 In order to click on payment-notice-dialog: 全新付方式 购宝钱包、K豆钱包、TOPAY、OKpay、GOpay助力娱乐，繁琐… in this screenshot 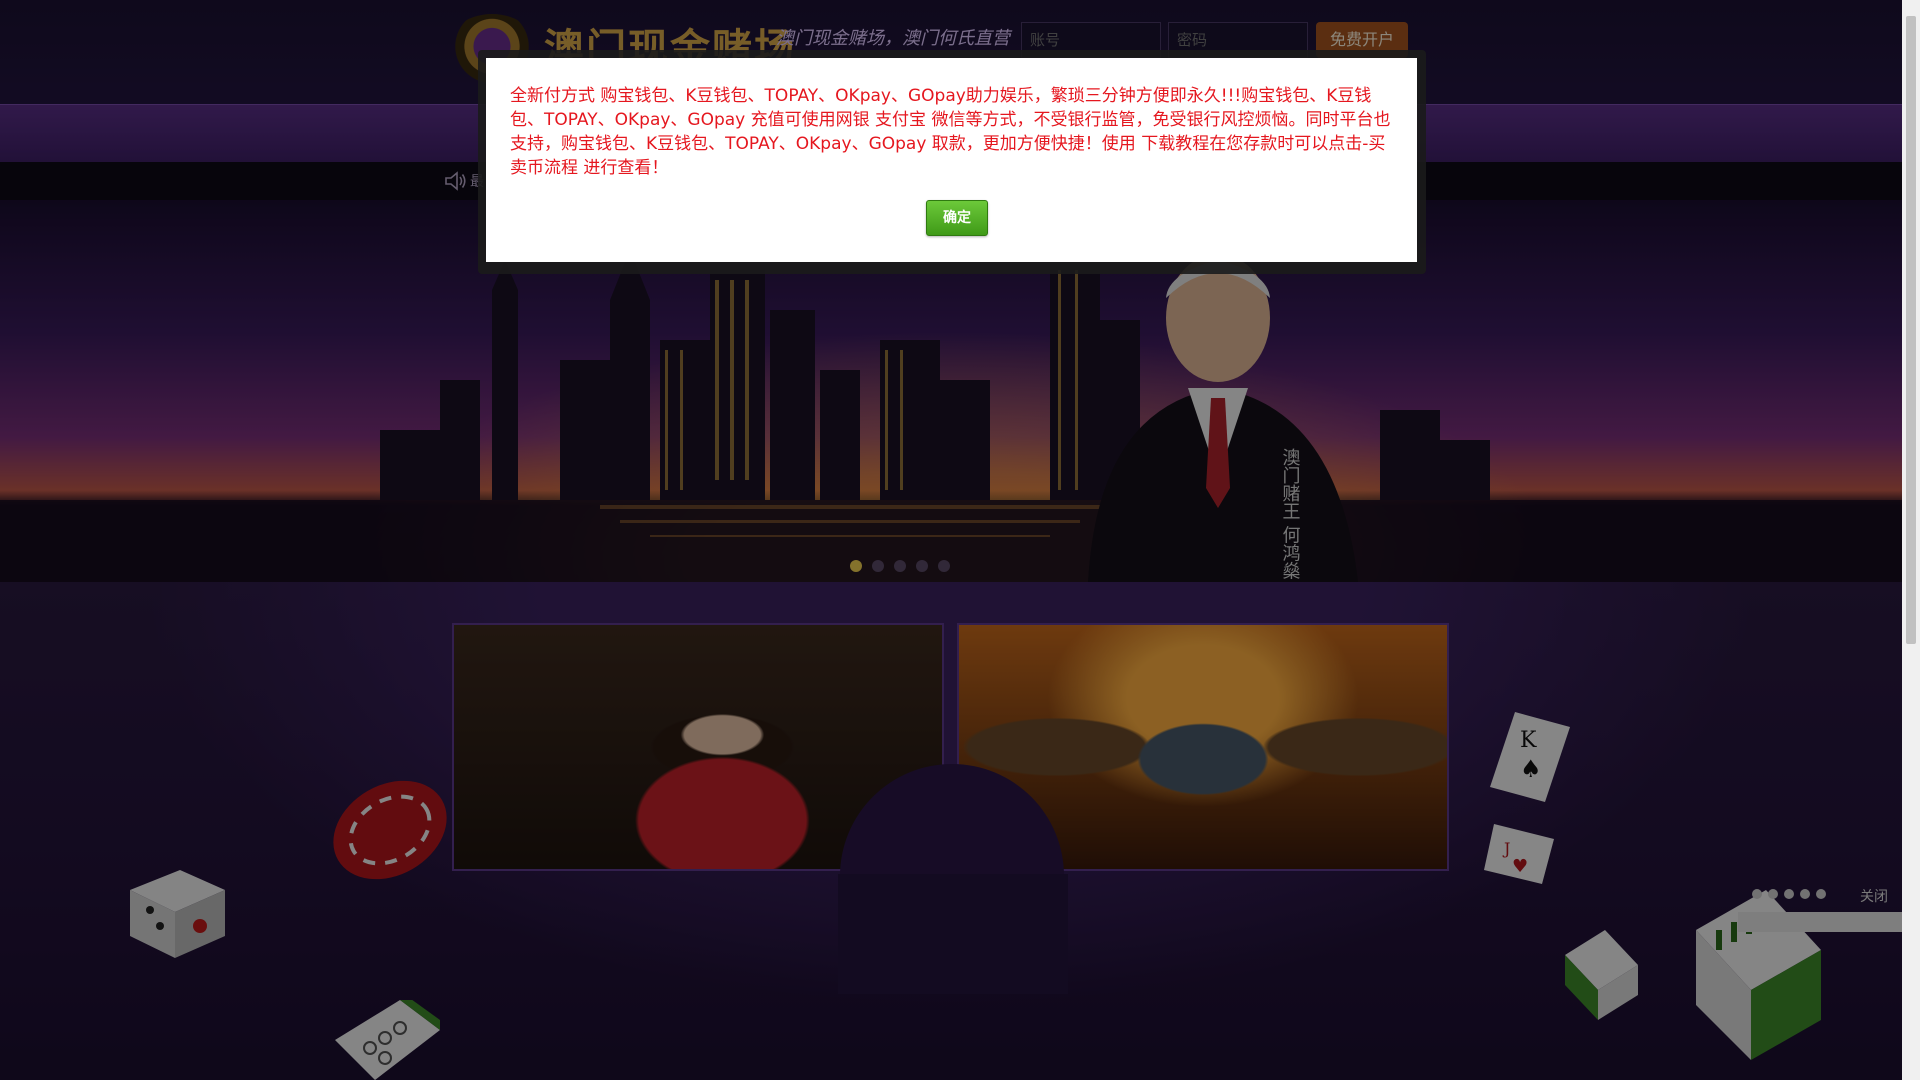, I will do `click(951, 160)`.